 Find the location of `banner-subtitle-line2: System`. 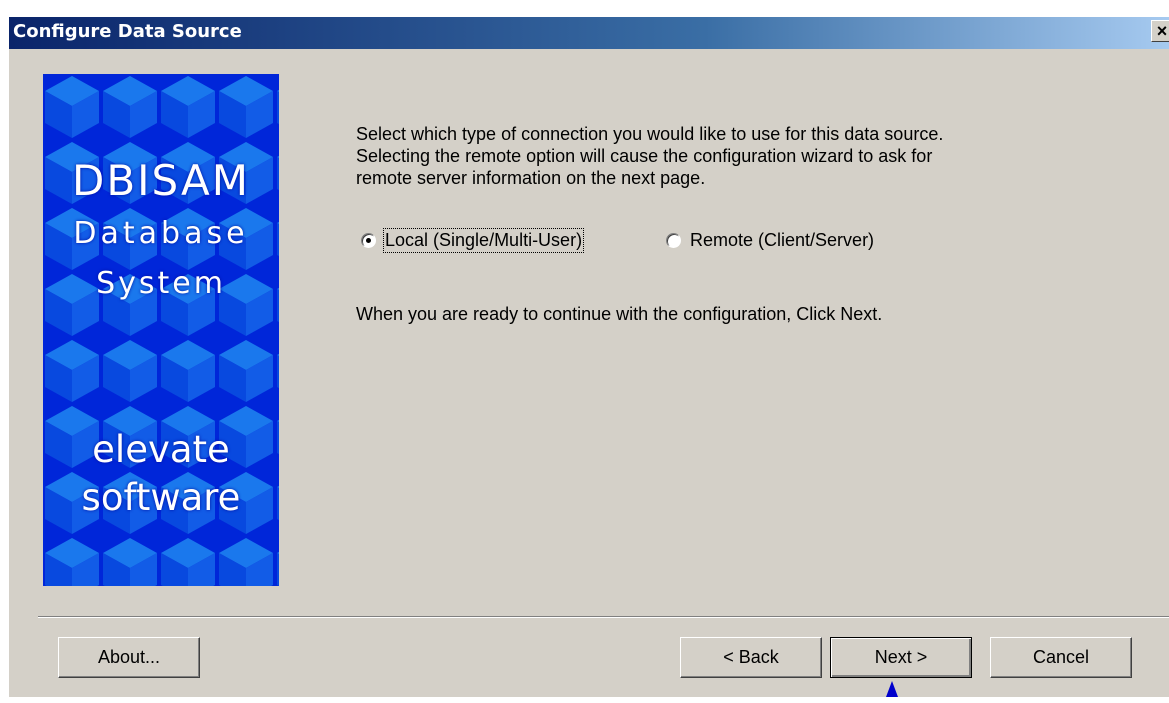

banner-subtitle-line2: System is located at coordinates (161, 283).